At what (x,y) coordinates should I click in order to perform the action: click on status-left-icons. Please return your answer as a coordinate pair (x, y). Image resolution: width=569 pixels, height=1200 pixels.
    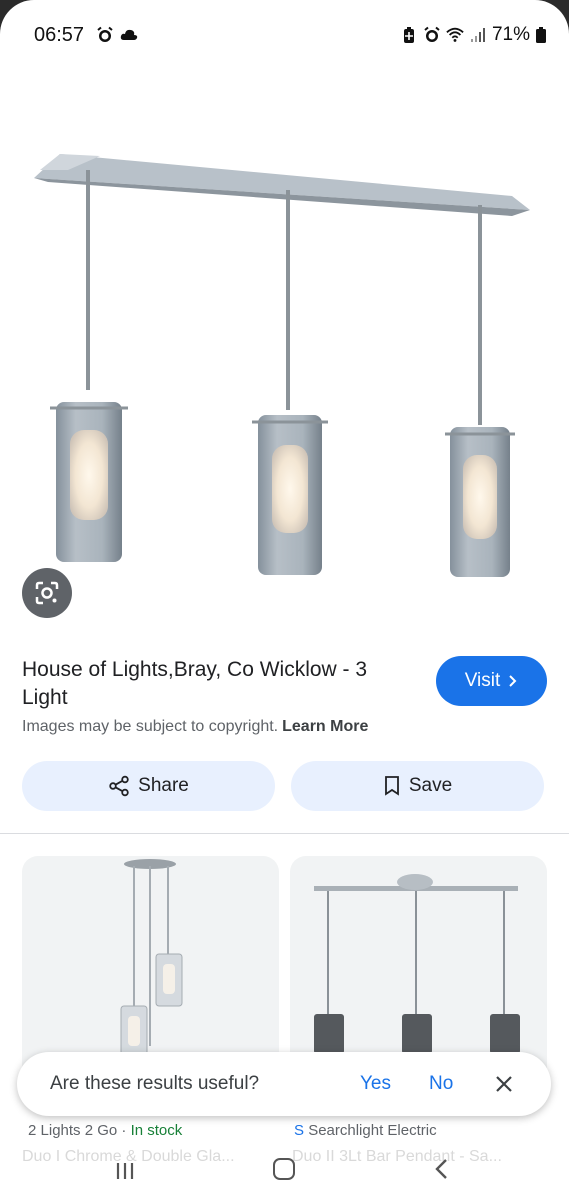
    Looking at the image, I should click on (117, 35).